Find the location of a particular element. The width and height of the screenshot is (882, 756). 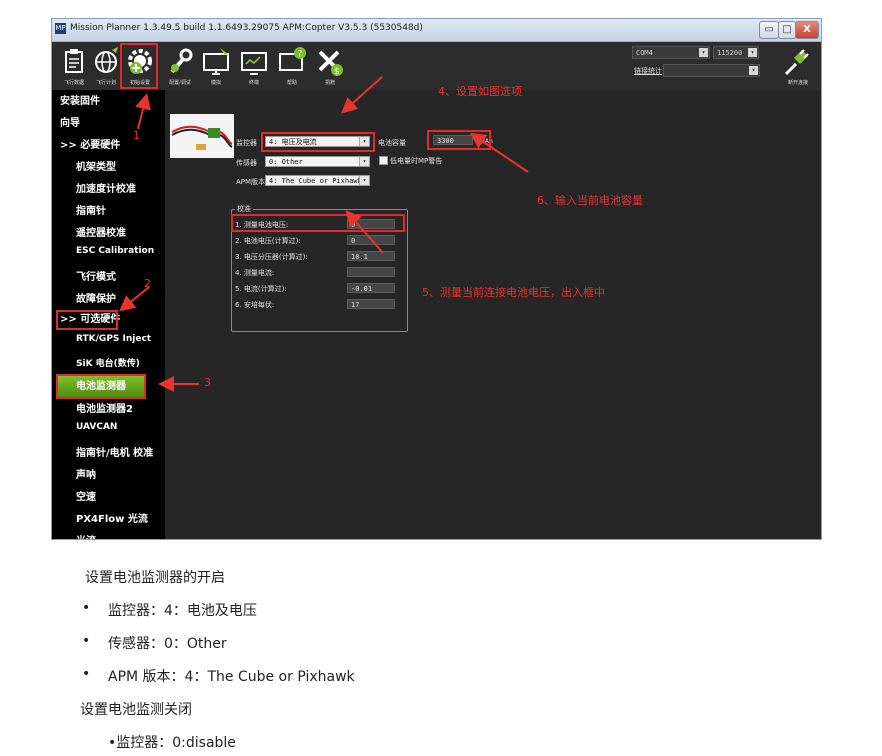

annotation-step-1: 1 is located at coordinates (136, 135).